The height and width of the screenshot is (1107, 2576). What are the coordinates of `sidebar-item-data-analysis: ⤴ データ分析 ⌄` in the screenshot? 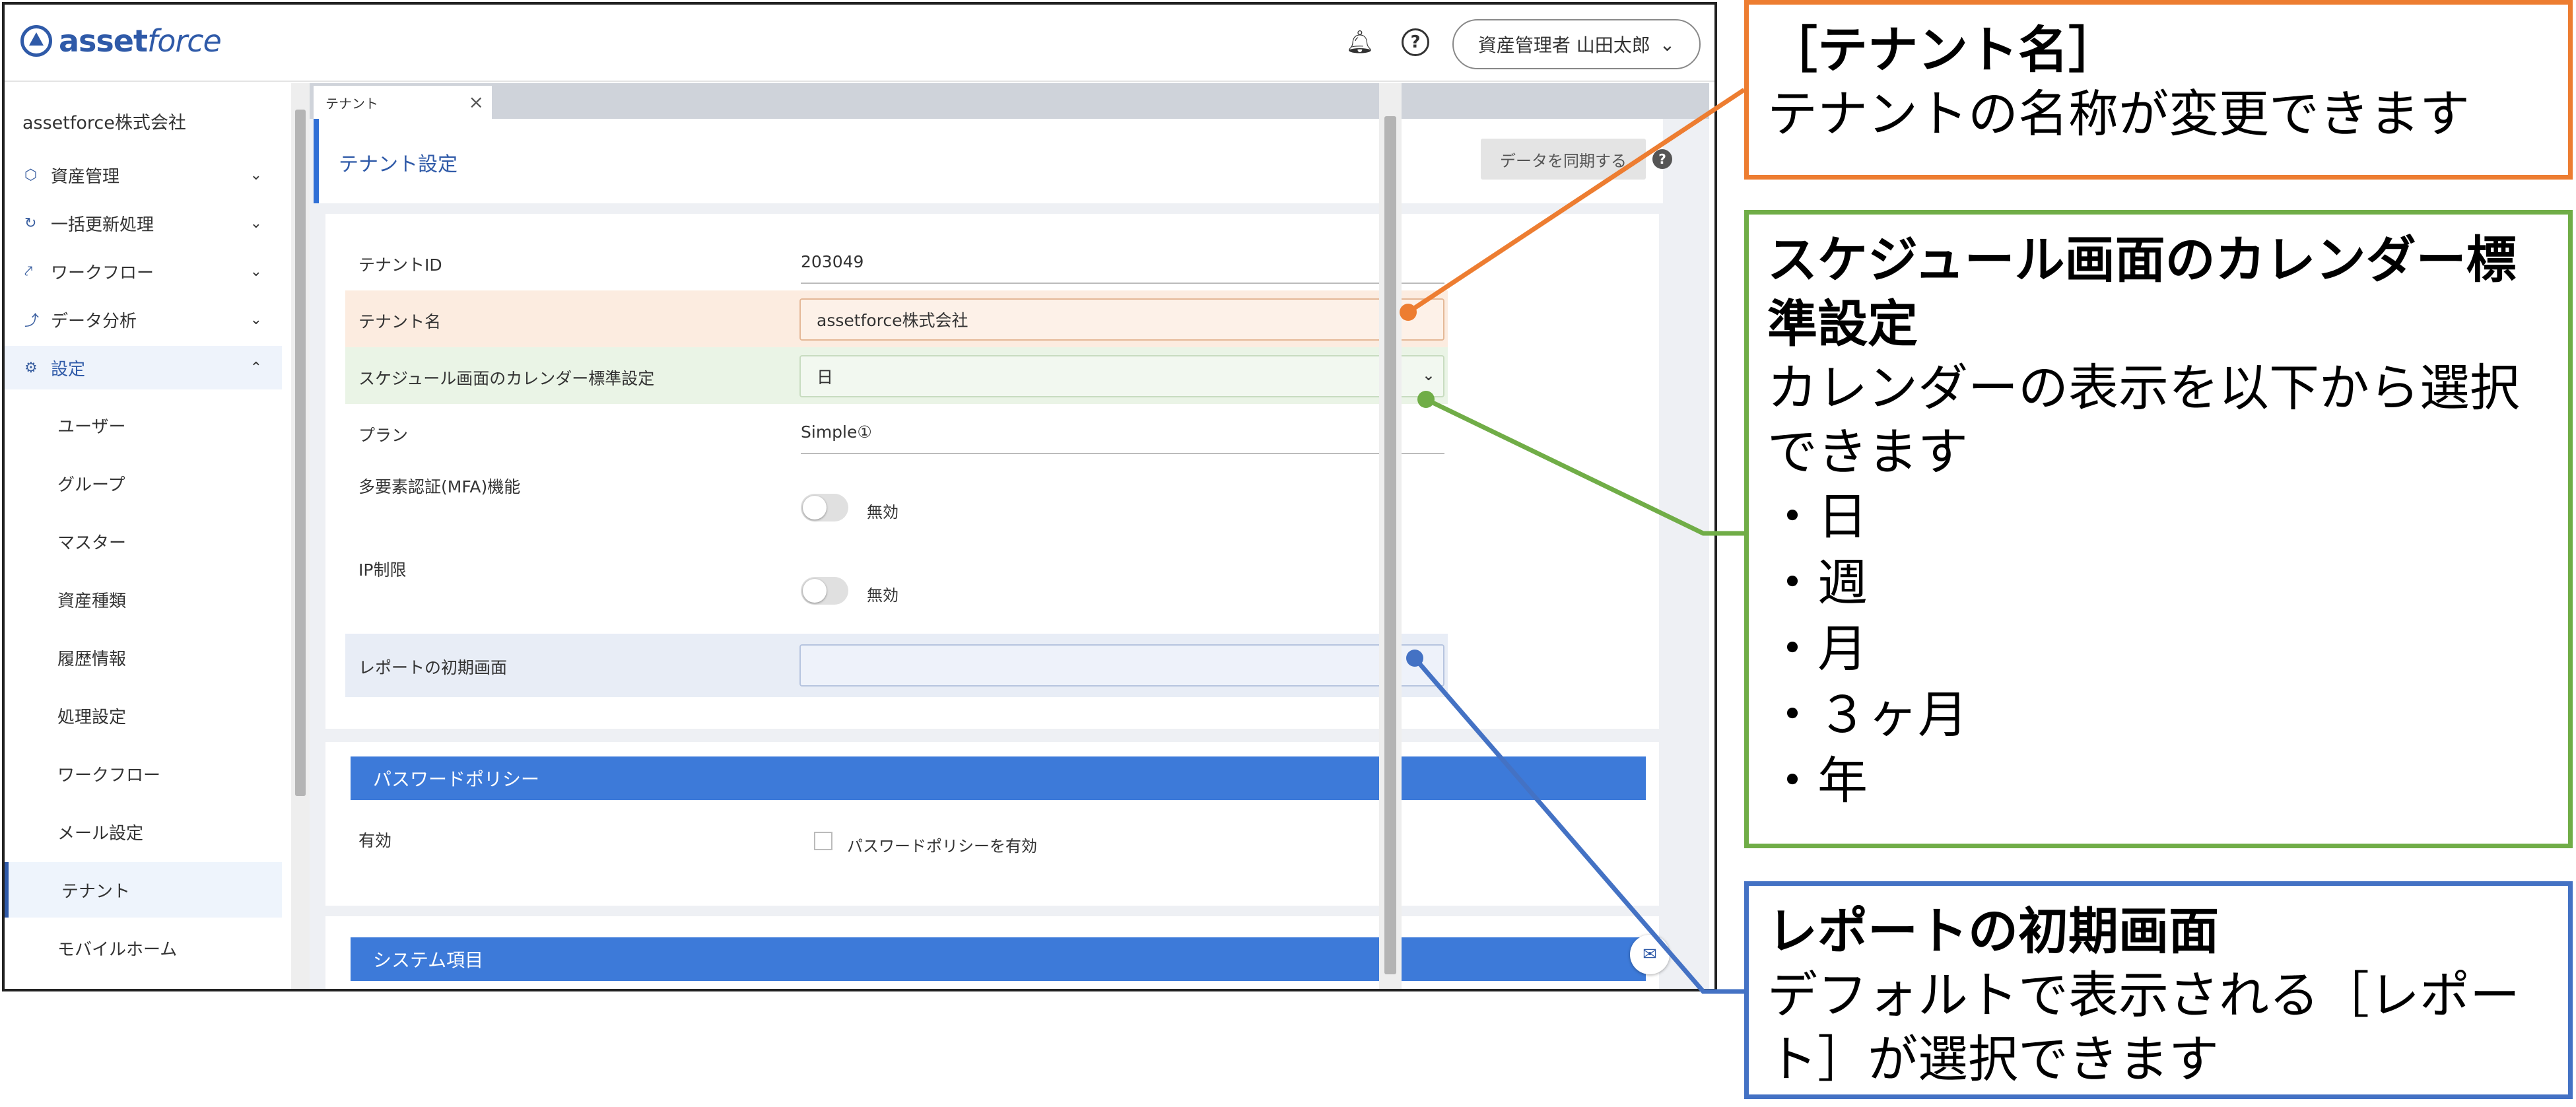 It's located at (144, 319).